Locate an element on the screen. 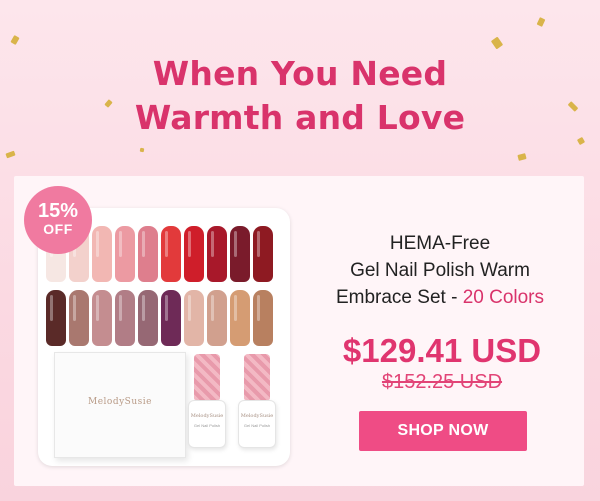 Image resolution: width=600 pixels, height=501 pixels. headline-line2: Warmth and Love is located at coordinates (300, 117).